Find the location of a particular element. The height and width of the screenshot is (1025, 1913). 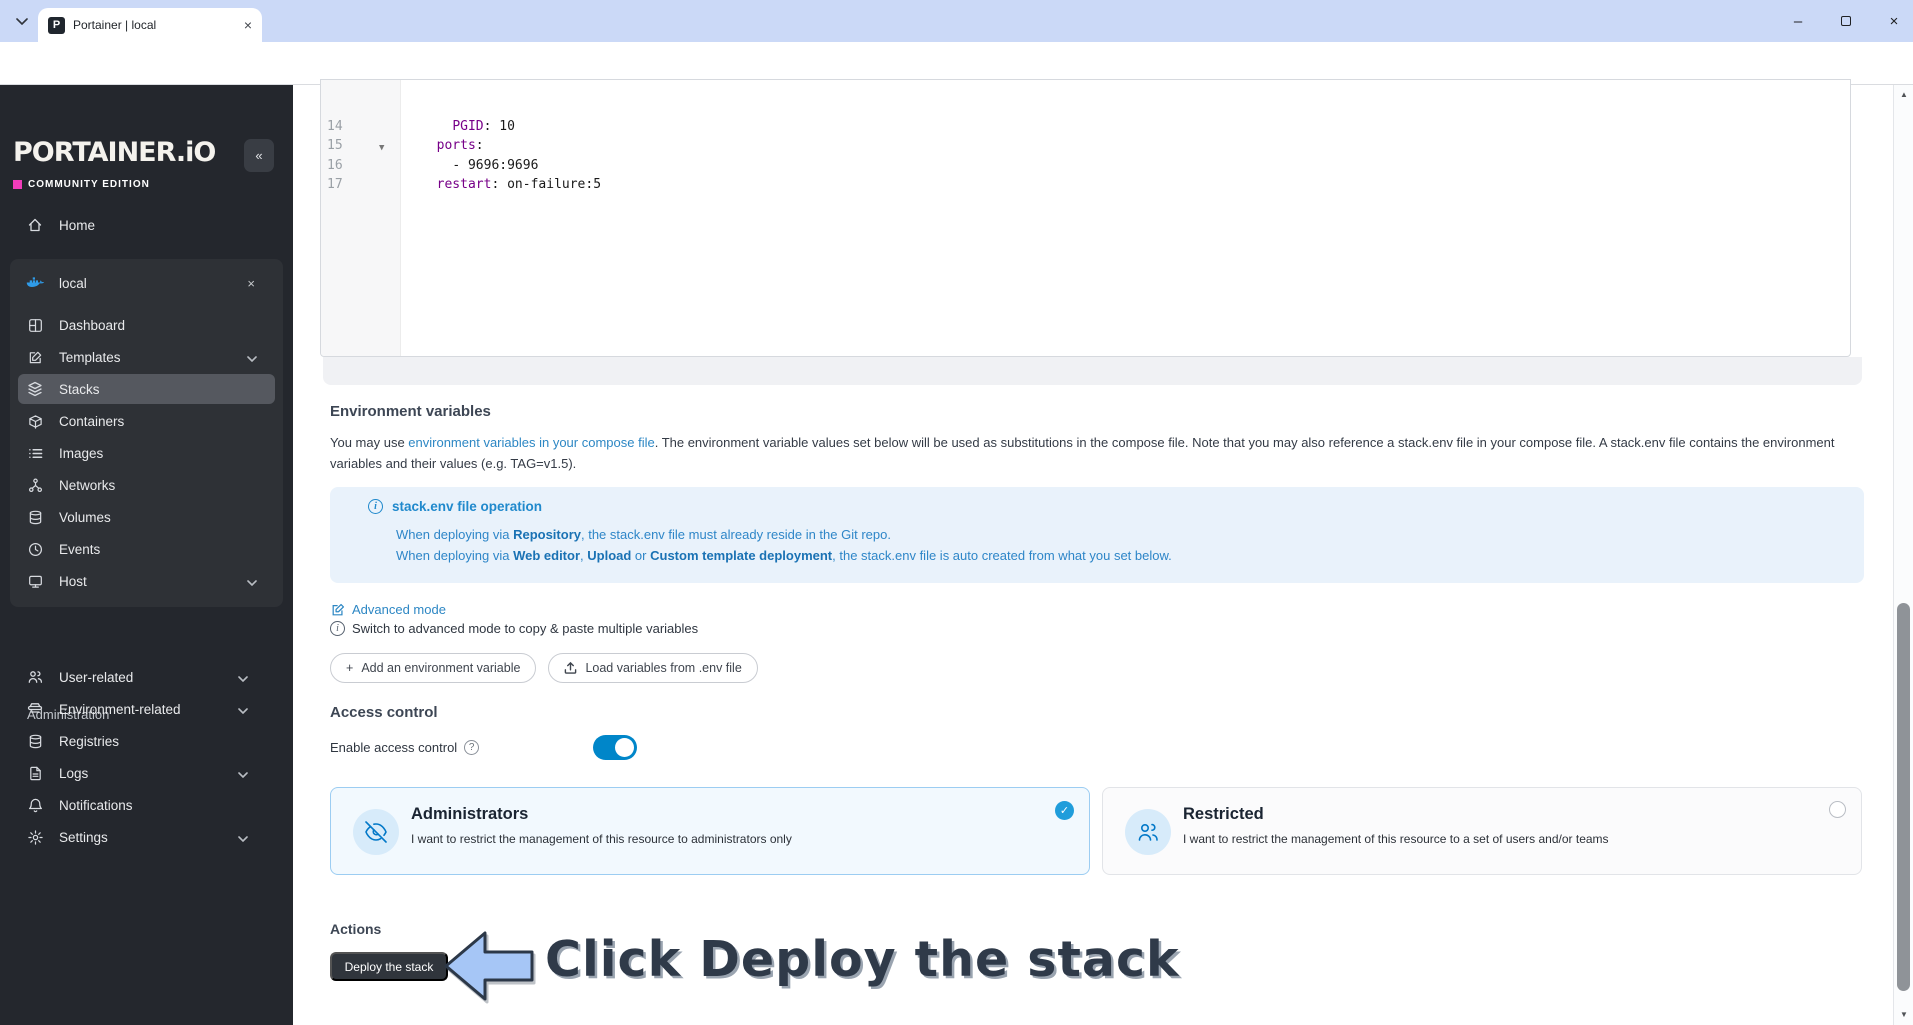

scroll-up-icon: ▲ is located at coordinates (1903, 94).